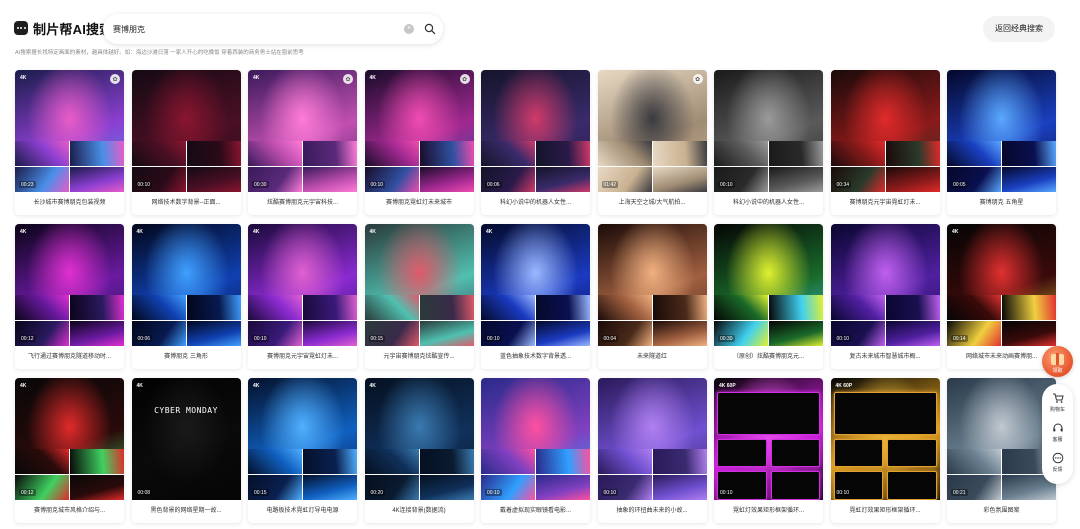 The width and height of the screenshot is (1080, 529). Describe the element at coordinates (27, 338) in the screenshot. I see `duration-label: 00:12` at that location.